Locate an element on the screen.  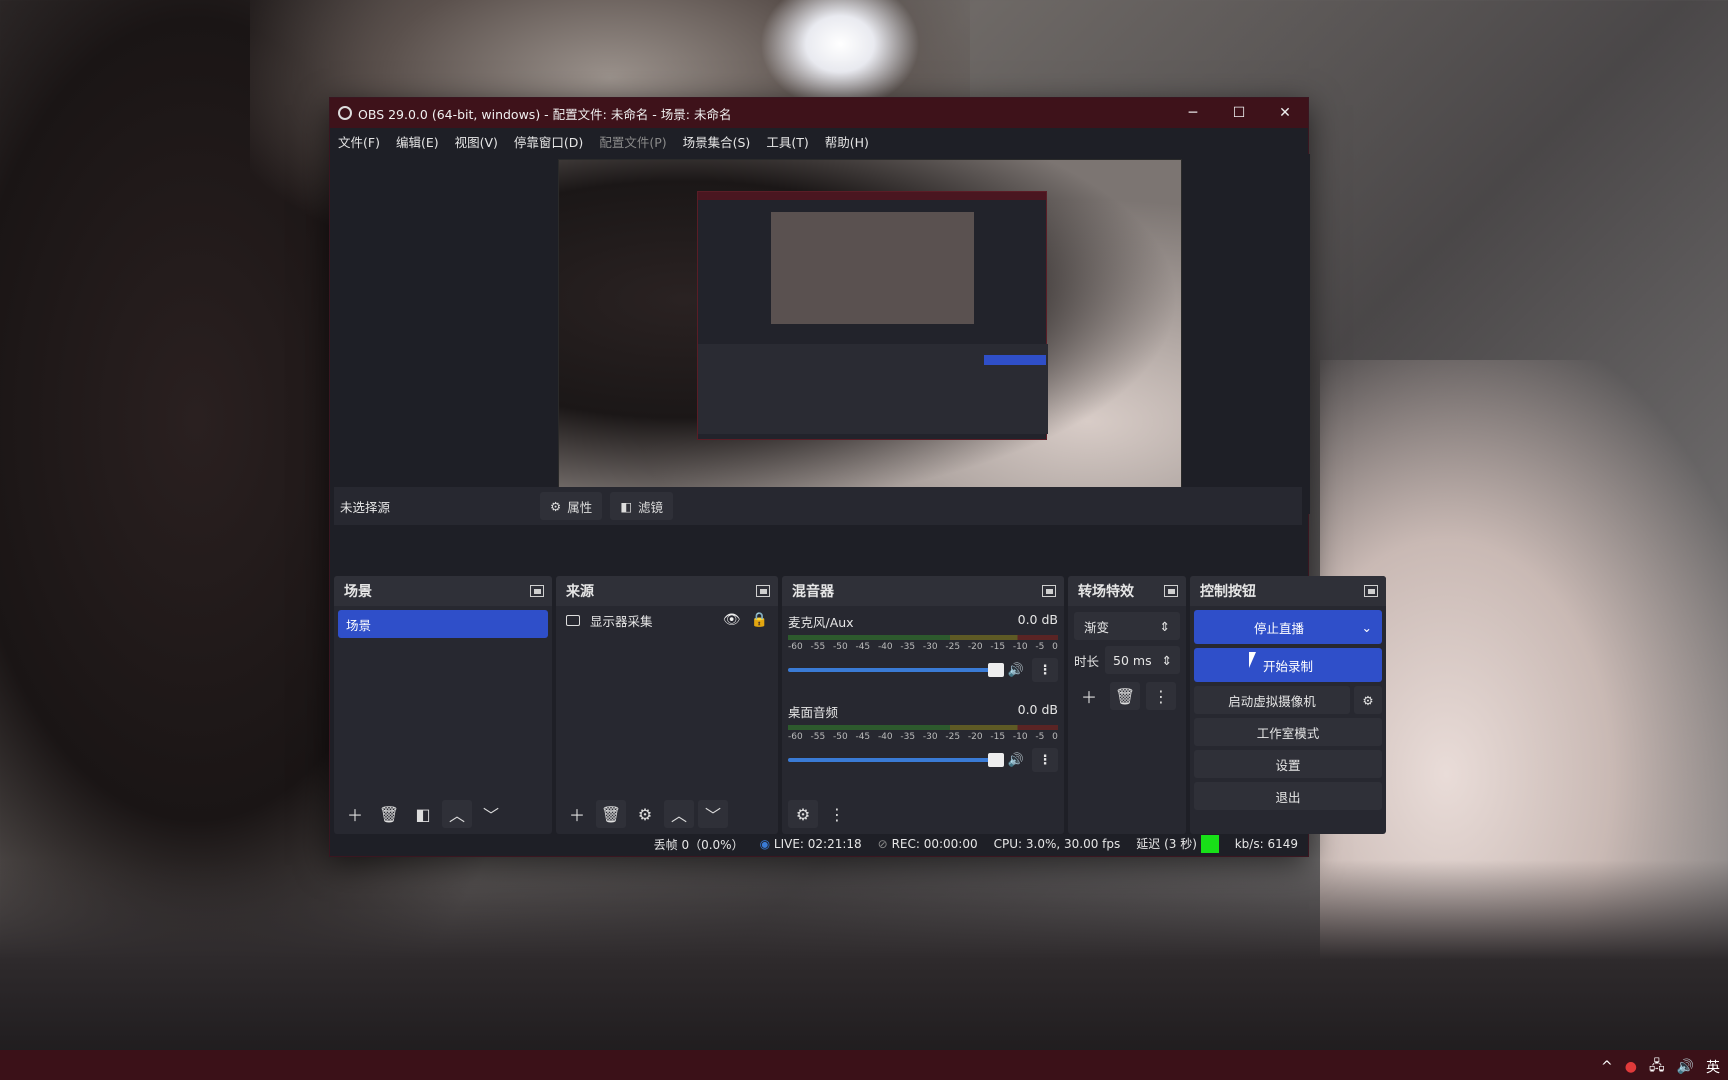
transition-menu-button: ⋮ is located at coordinates (1161, 696).